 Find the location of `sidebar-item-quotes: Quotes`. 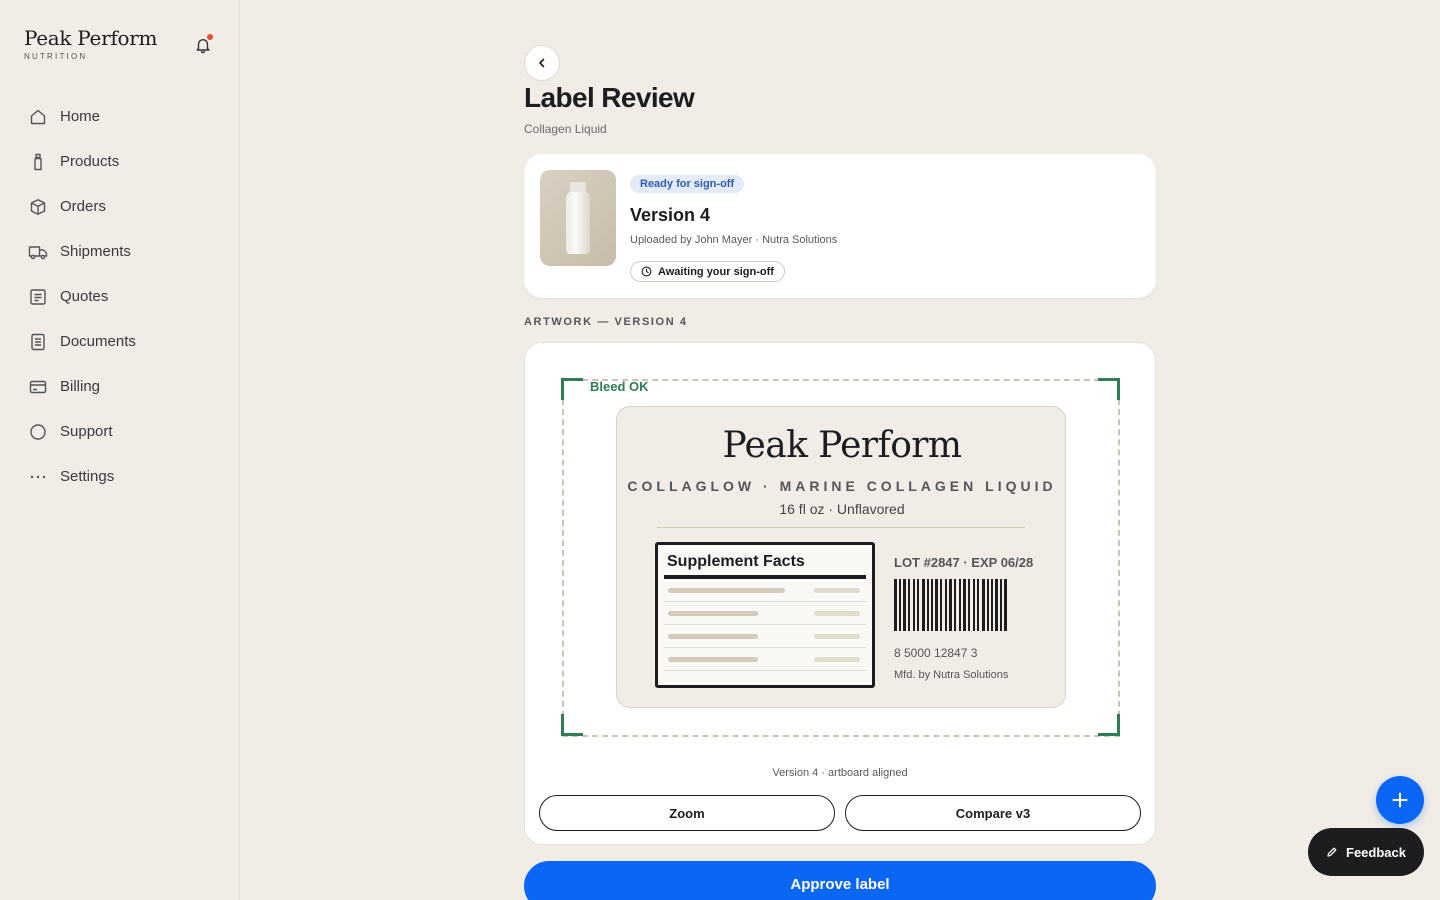

sidebar-item-quotes: Quotes is located at coordinates (119, 296).